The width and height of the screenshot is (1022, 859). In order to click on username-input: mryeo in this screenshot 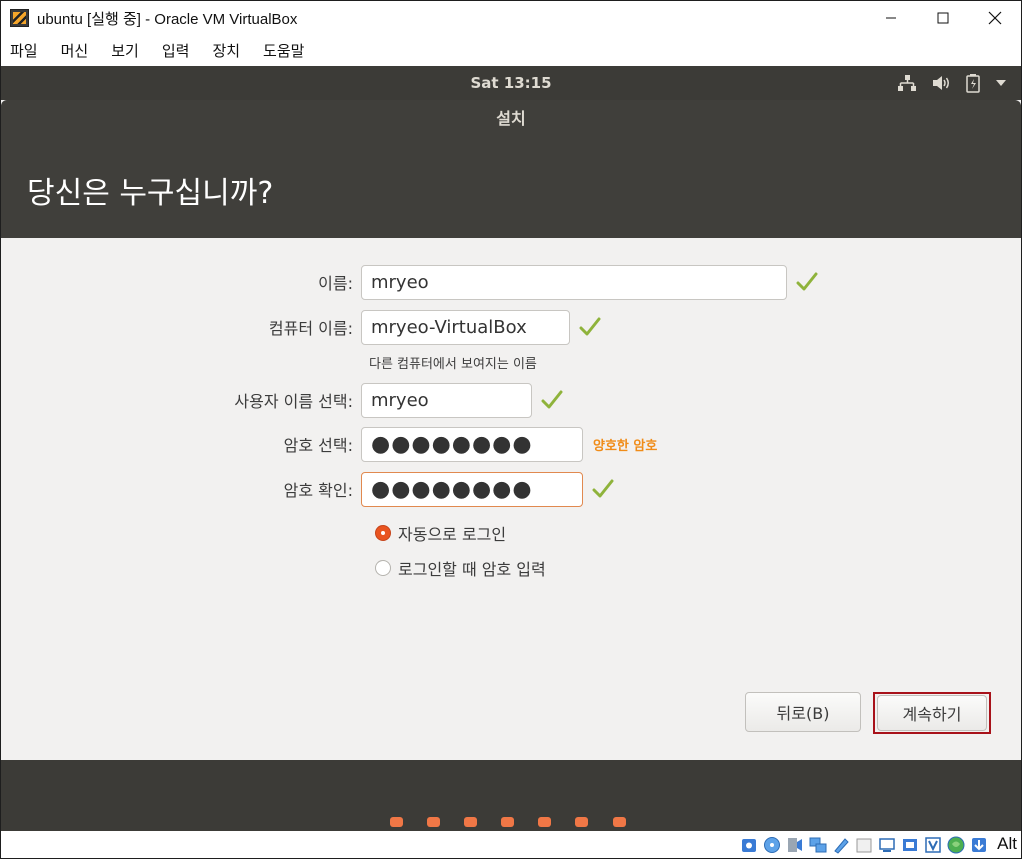, I will do `click(446, 400)`.